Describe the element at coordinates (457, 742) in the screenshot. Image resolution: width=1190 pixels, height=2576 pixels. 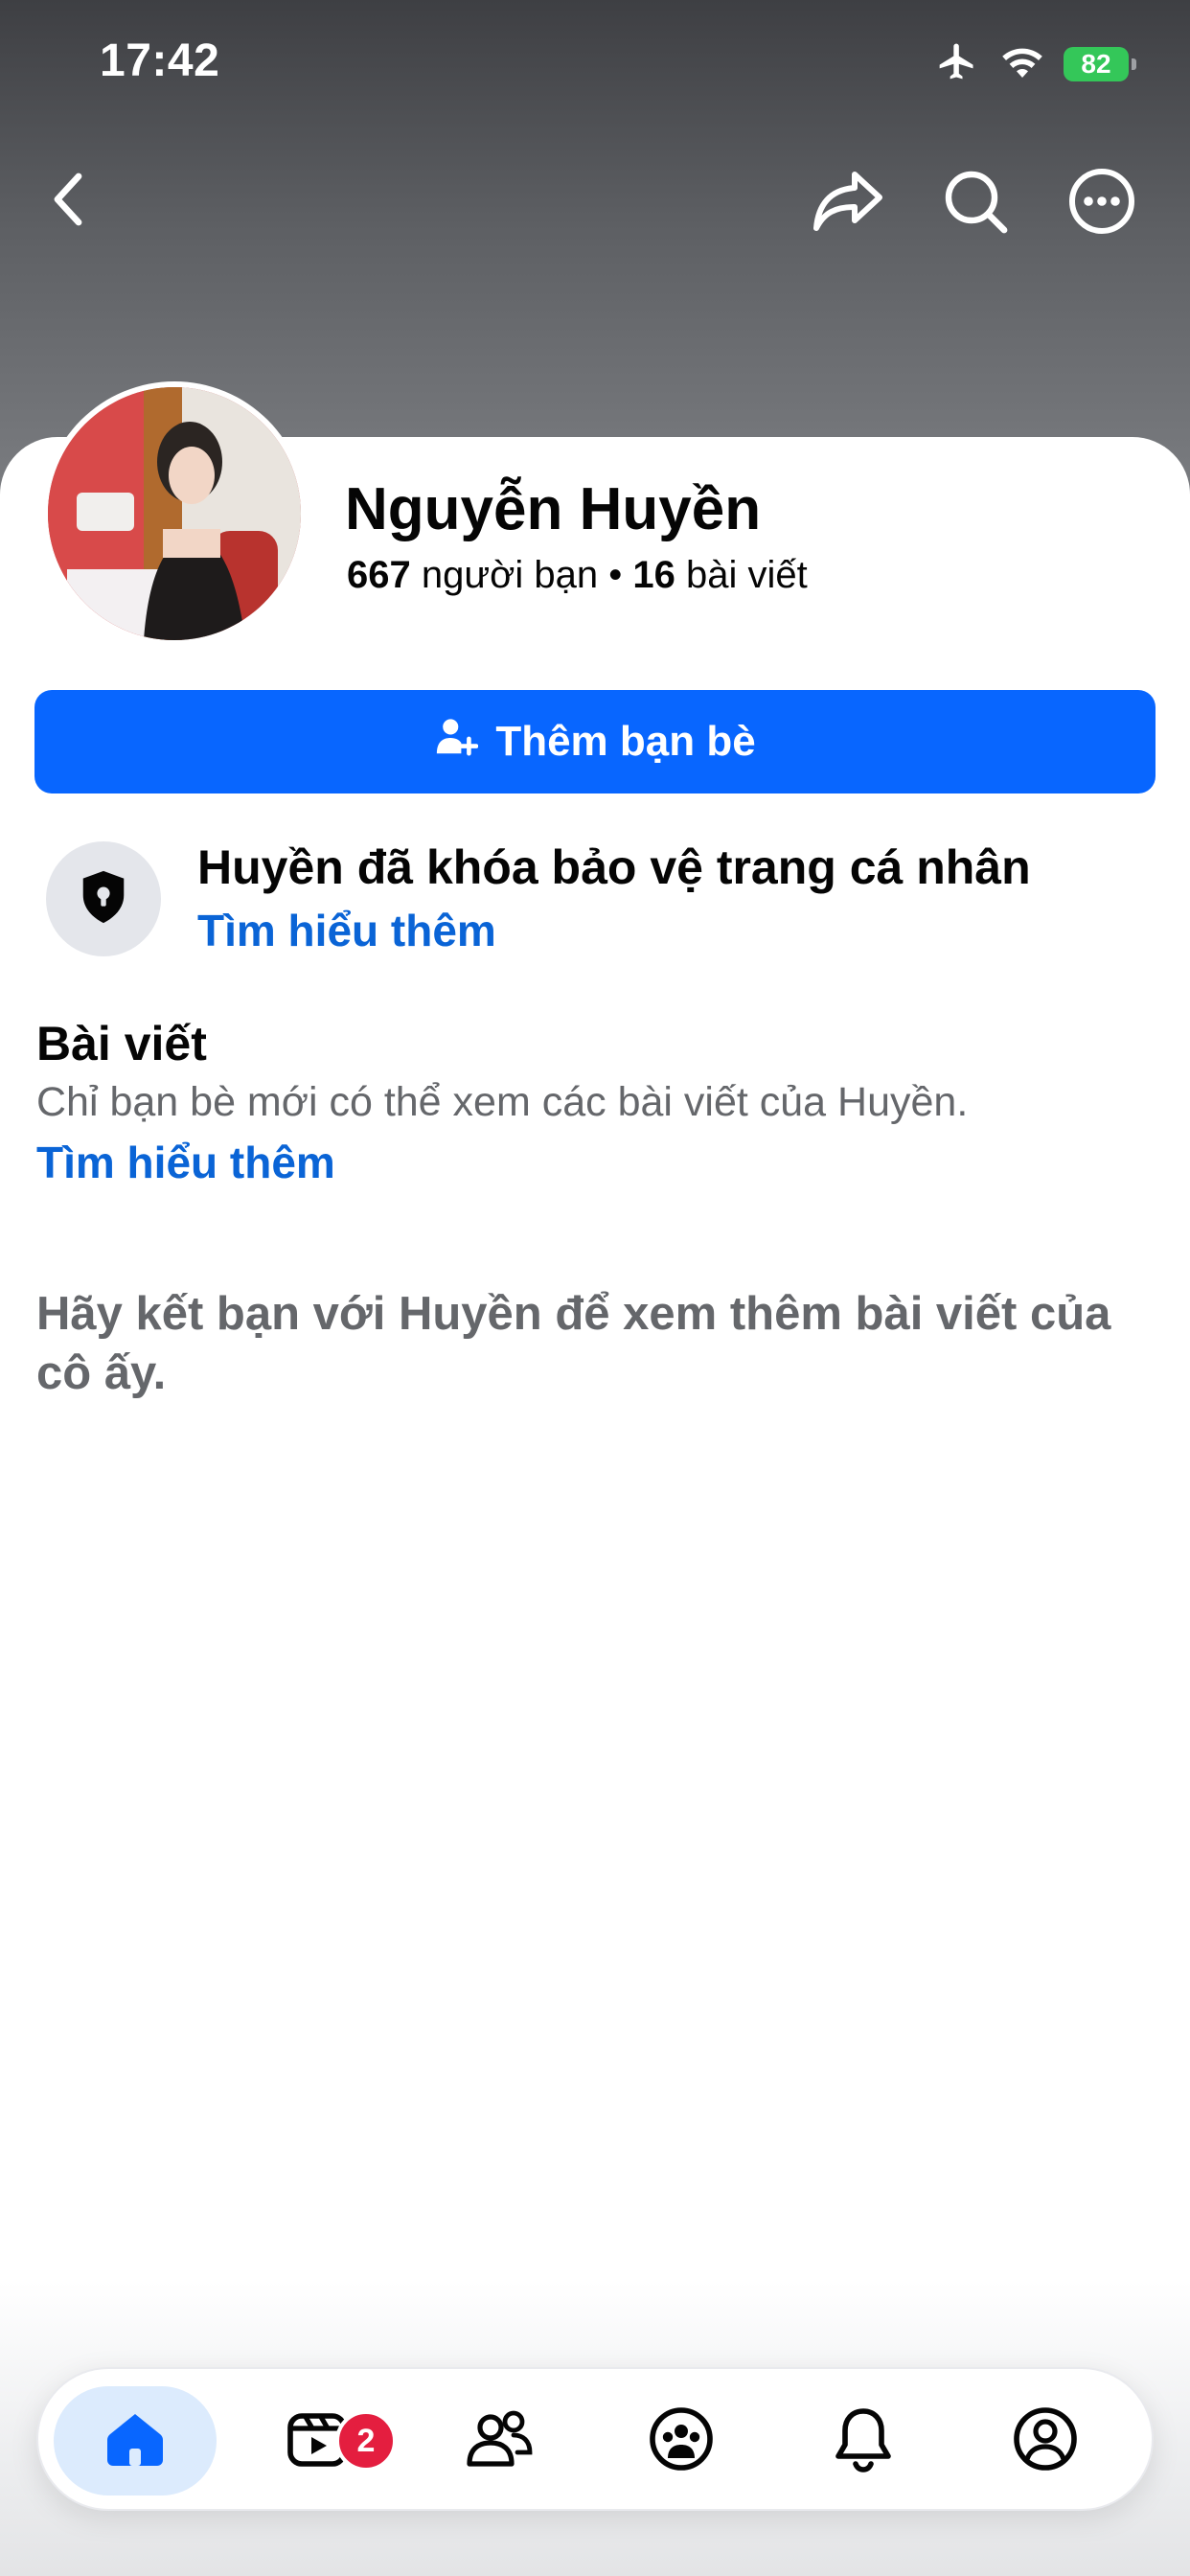
I see `person-add-icon` at that location.